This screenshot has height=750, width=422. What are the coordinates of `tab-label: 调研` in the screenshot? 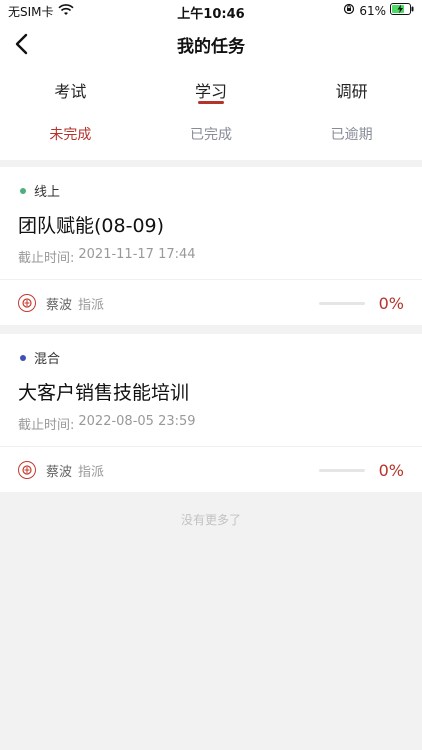 It's located at (351, 91).